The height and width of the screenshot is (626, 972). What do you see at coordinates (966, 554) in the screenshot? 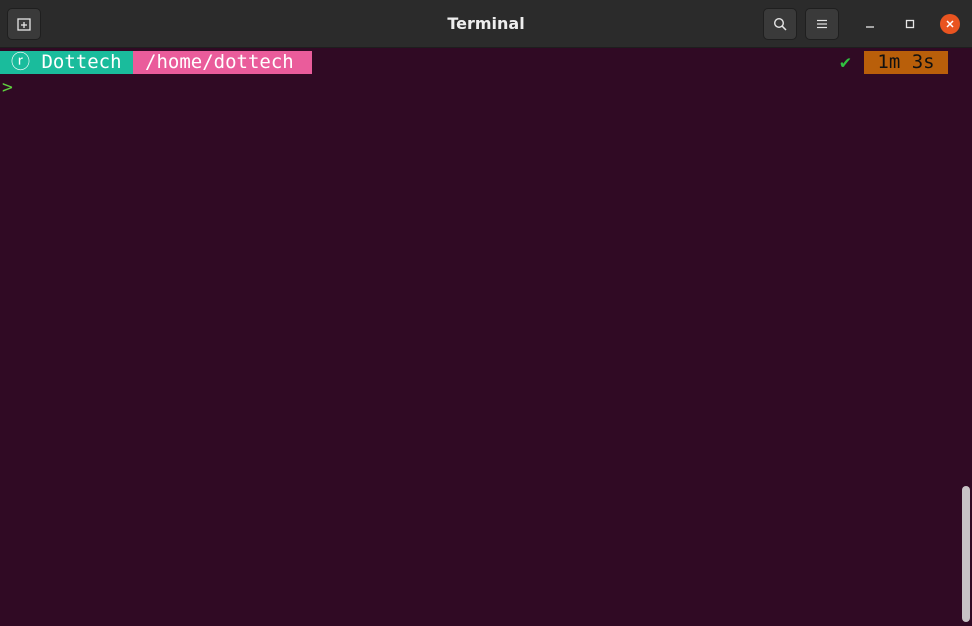
I see `scrollbar-thumb` at bounding box center [966, 554].